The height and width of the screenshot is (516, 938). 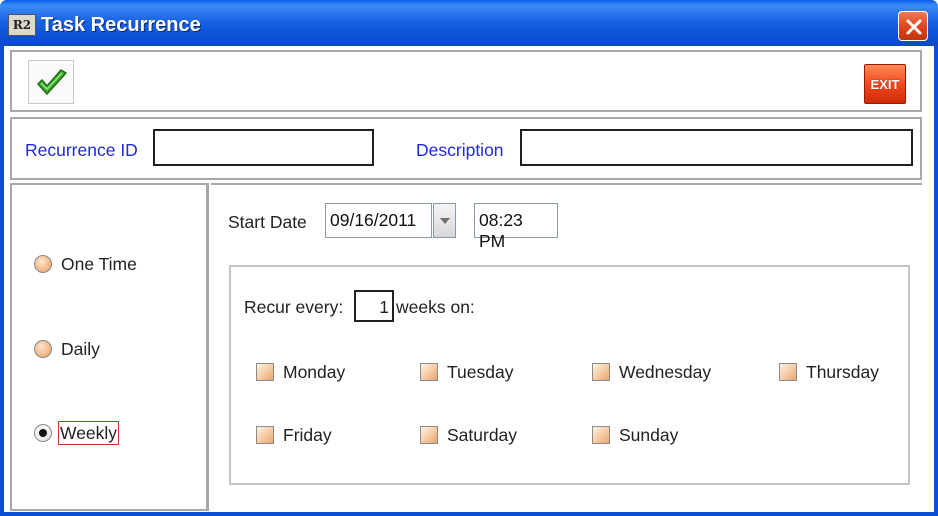 What do you see at coordinates (81, 150) in the screenshot?
I see `recurrence-id-label: Recurrence ID` at bounding box center [81, 150].